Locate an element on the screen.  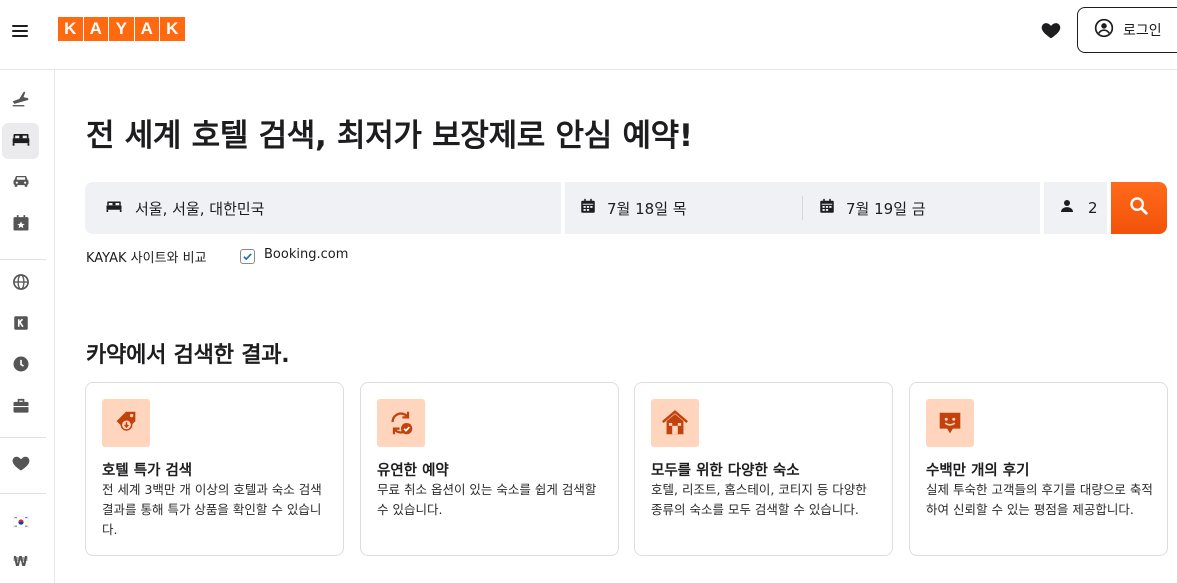
k-logo-icon is located at coordinates (21, 325).